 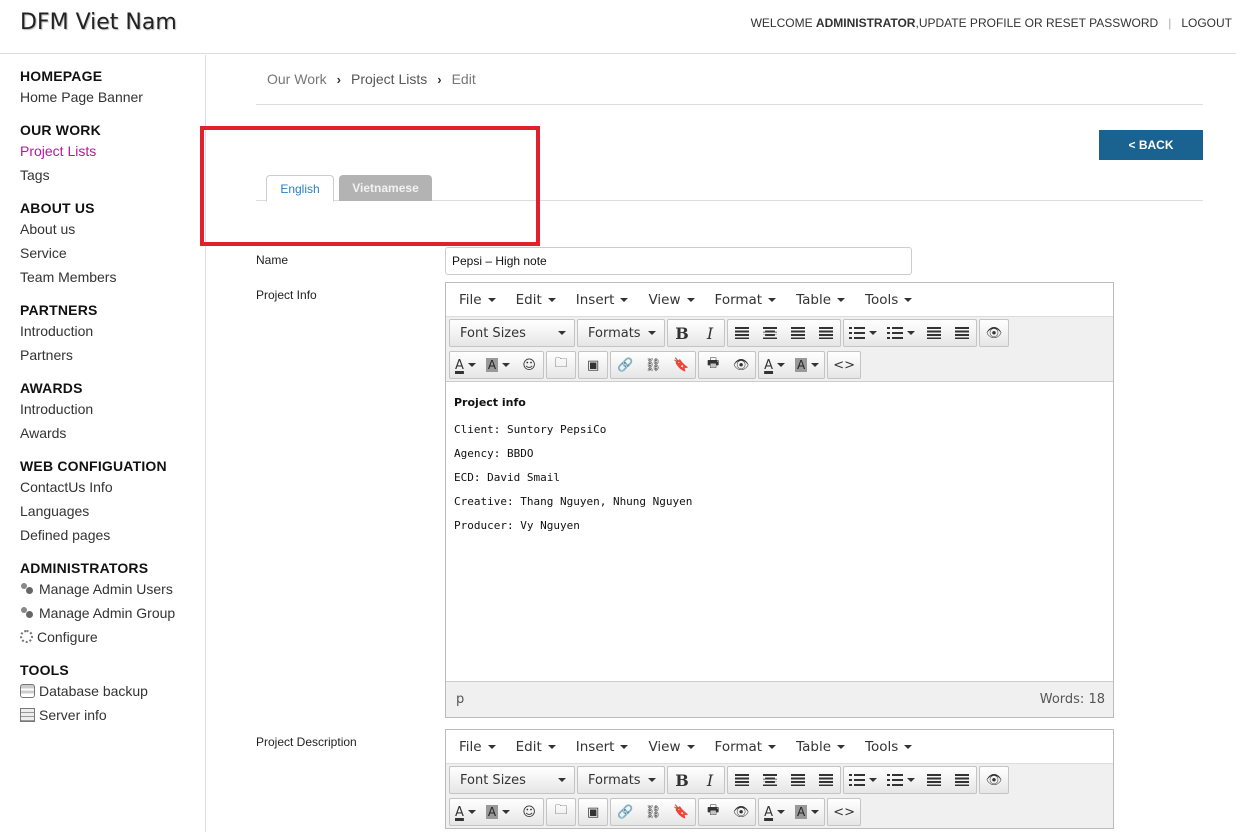 What do you see at coordinates (1151, 145) in the screenshot?
I see `back-button: < BACK` at bounding box center [1151, 145].